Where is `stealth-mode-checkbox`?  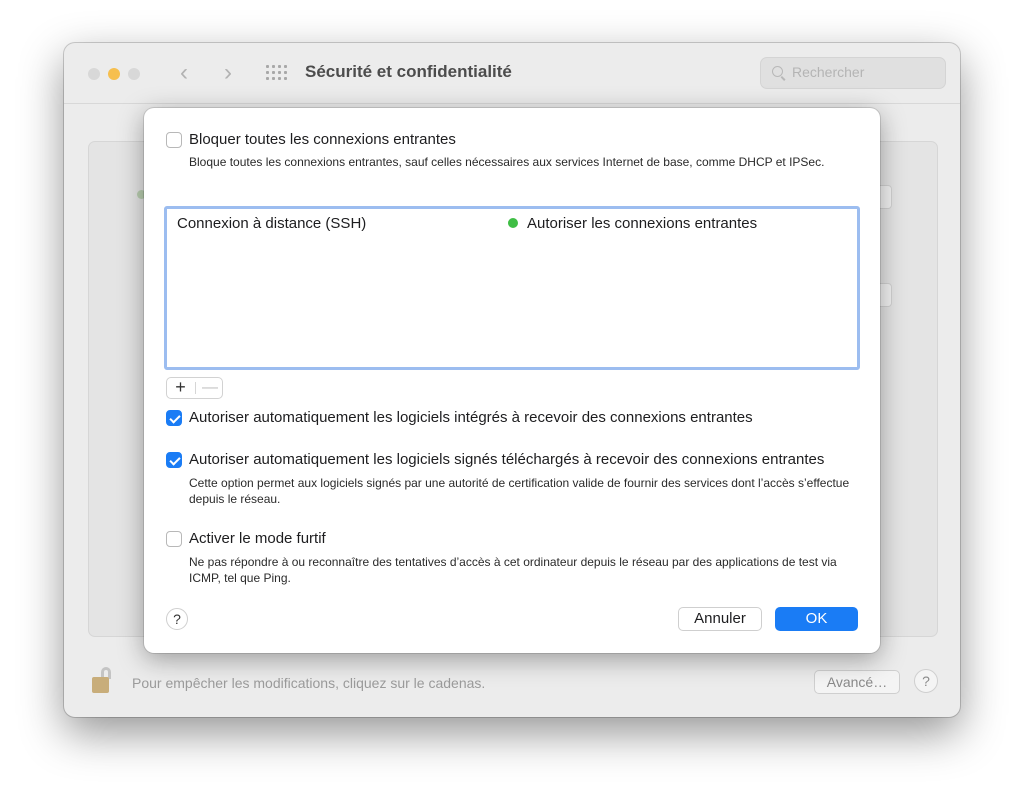
stealth-mode-checkbox is located at coordinates (174, 539).